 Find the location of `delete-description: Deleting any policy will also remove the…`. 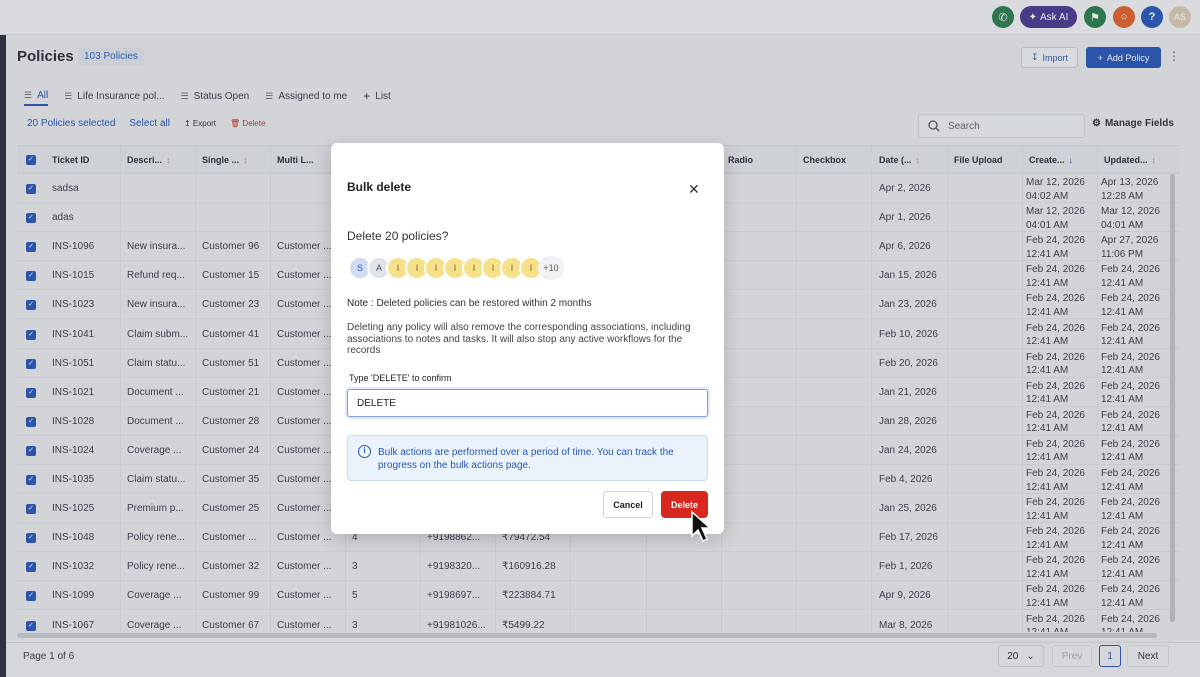

delete-description: Deleting any policy will also remove the… is located at coordinates (519, 339).